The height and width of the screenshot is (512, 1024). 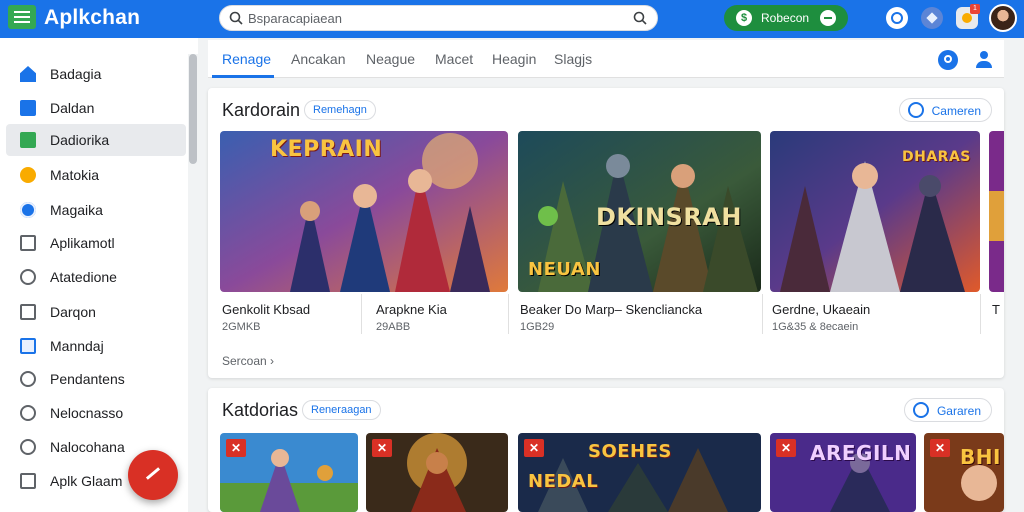 I want to click on sidebar-item-atatedione: Atatedione, so click(x=96, y=277).